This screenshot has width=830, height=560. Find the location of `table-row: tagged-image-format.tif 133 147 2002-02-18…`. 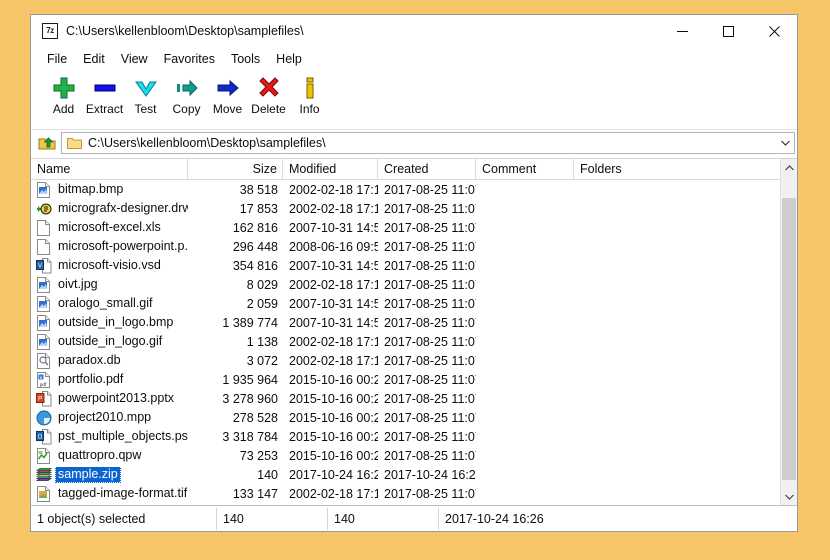

table-row: tagged-image-format.tif 133 147 2002-02-18… is located at coordinates (405, 493).